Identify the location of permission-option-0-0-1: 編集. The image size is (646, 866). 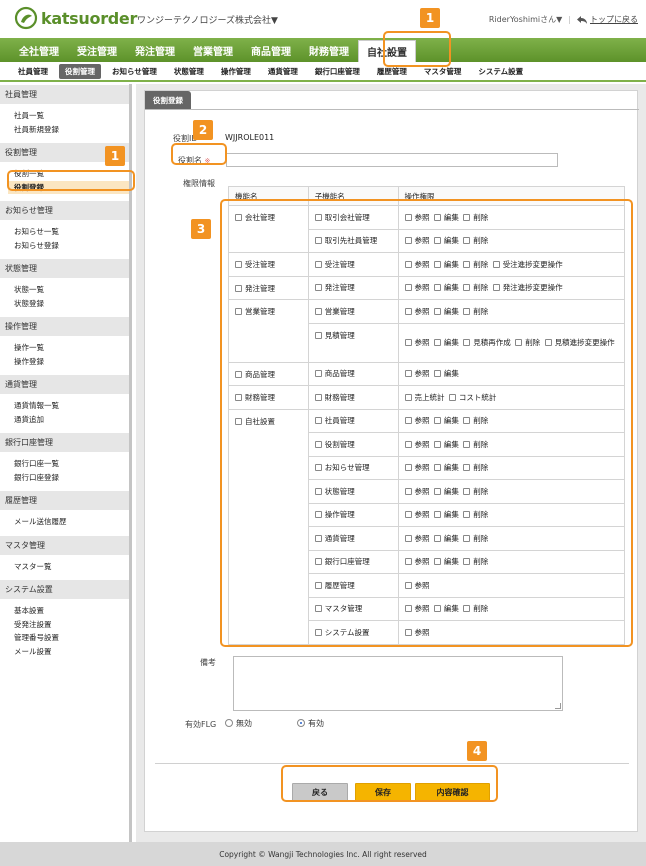
(446, 217).